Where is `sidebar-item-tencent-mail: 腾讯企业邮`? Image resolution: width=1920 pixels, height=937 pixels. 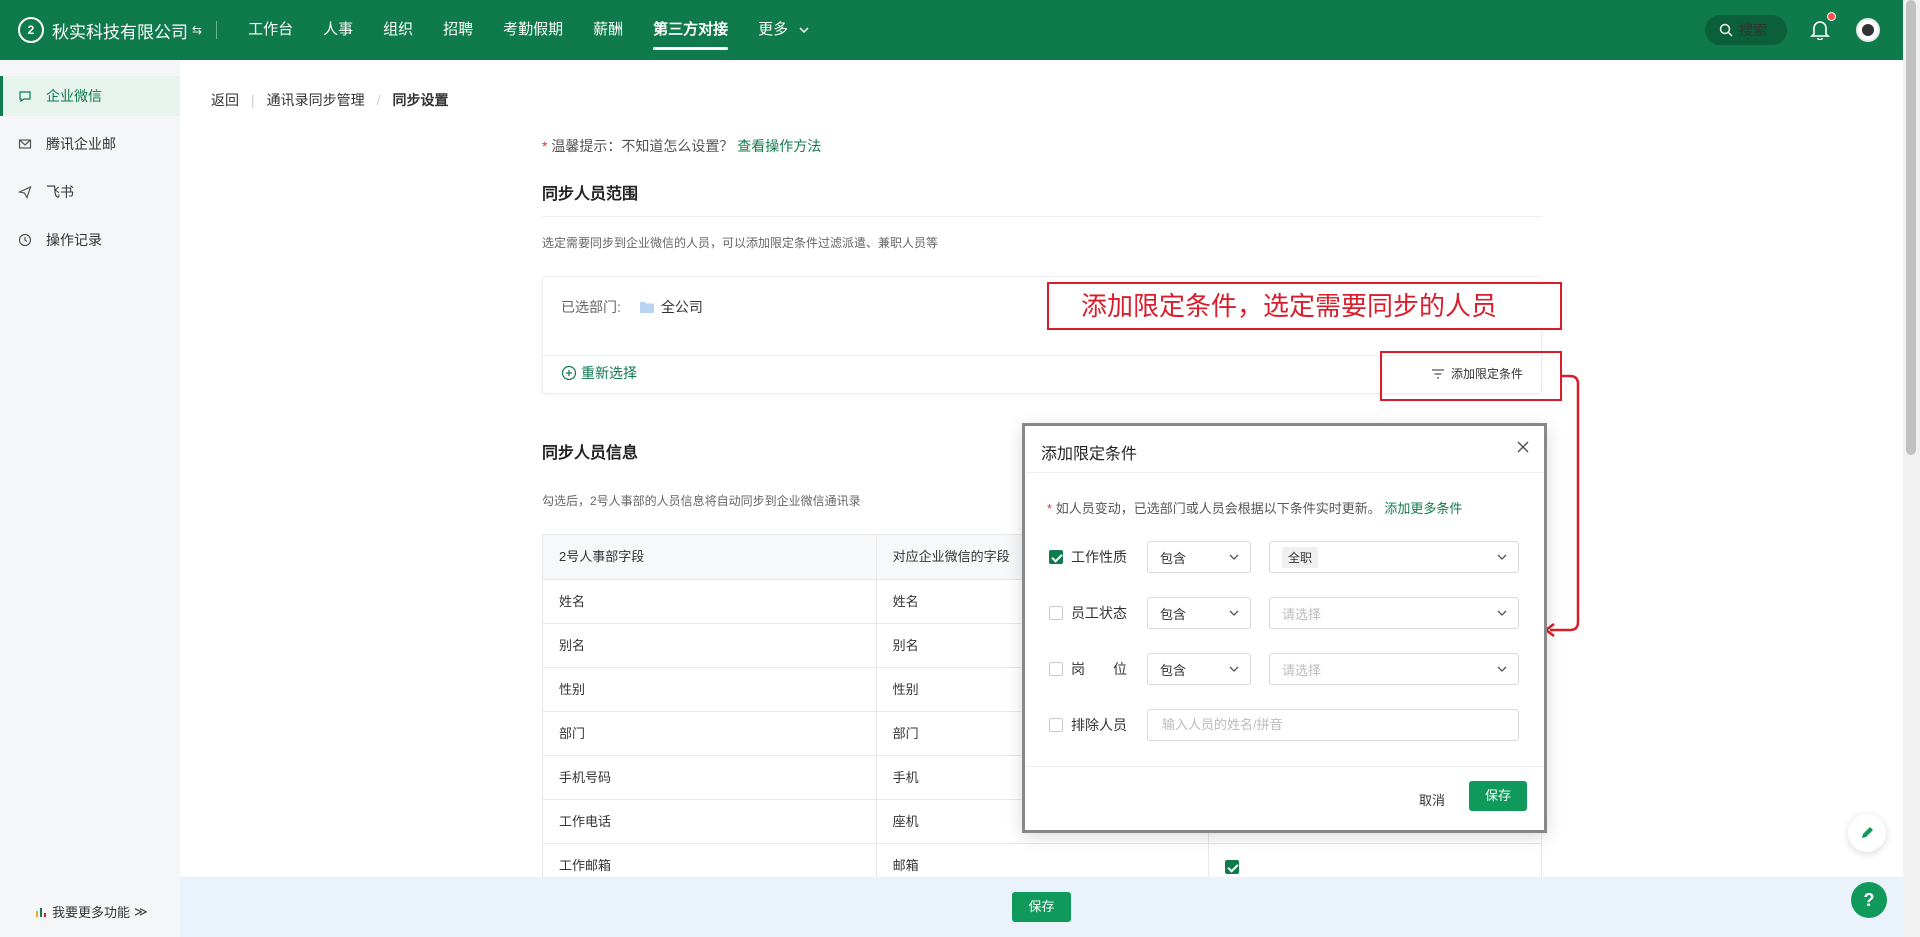 sidebar-item-tencent-mail: 腾讯企业邮 is located at coordinates (90, 144).